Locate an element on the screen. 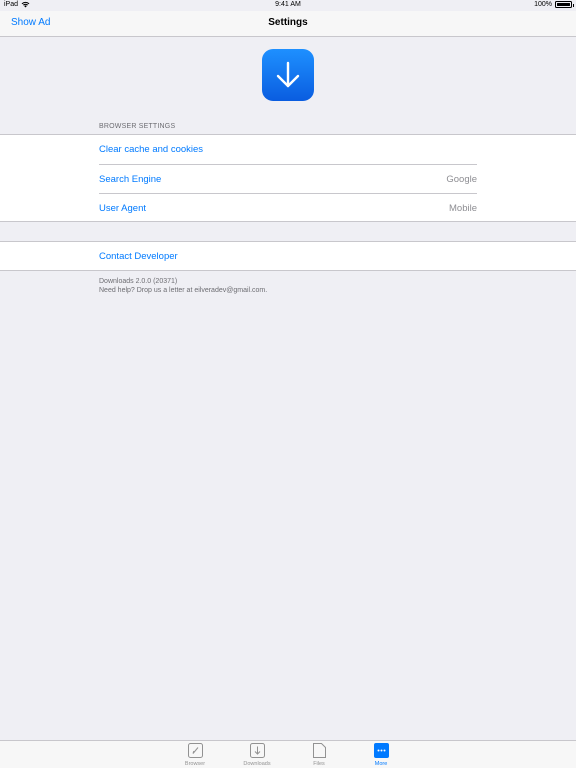 Image resolution: width=576 pixels, height=768 pixels. tab-files-label: Files is located at coordinates (319, 764).